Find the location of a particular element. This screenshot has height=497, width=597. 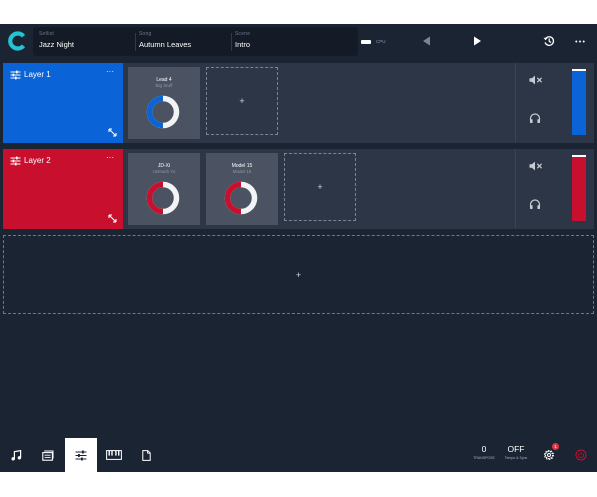

setlist-label: Setlist is located at coordinates (47, 34).